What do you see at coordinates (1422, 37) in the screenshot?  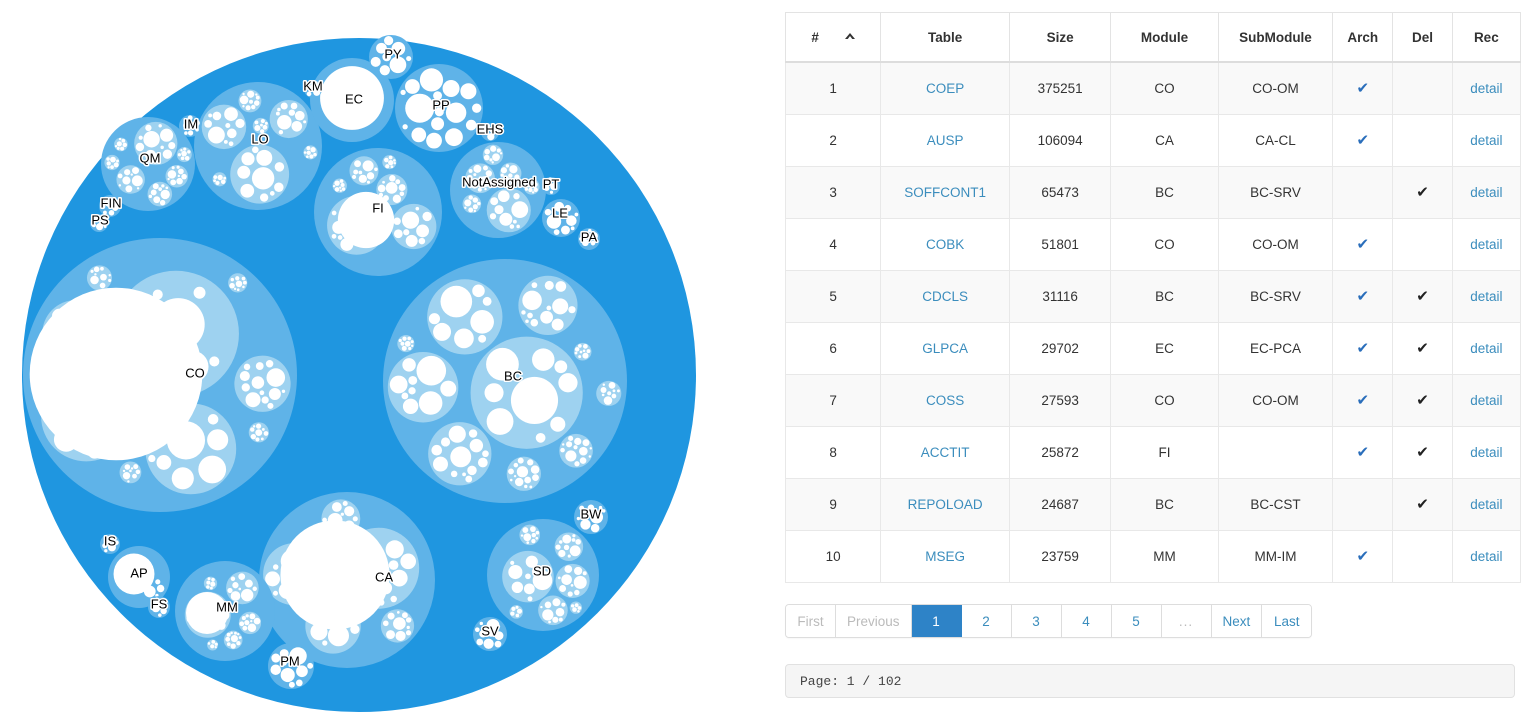 I see `column-header-del: Del` at bounding box center [1422, 37].